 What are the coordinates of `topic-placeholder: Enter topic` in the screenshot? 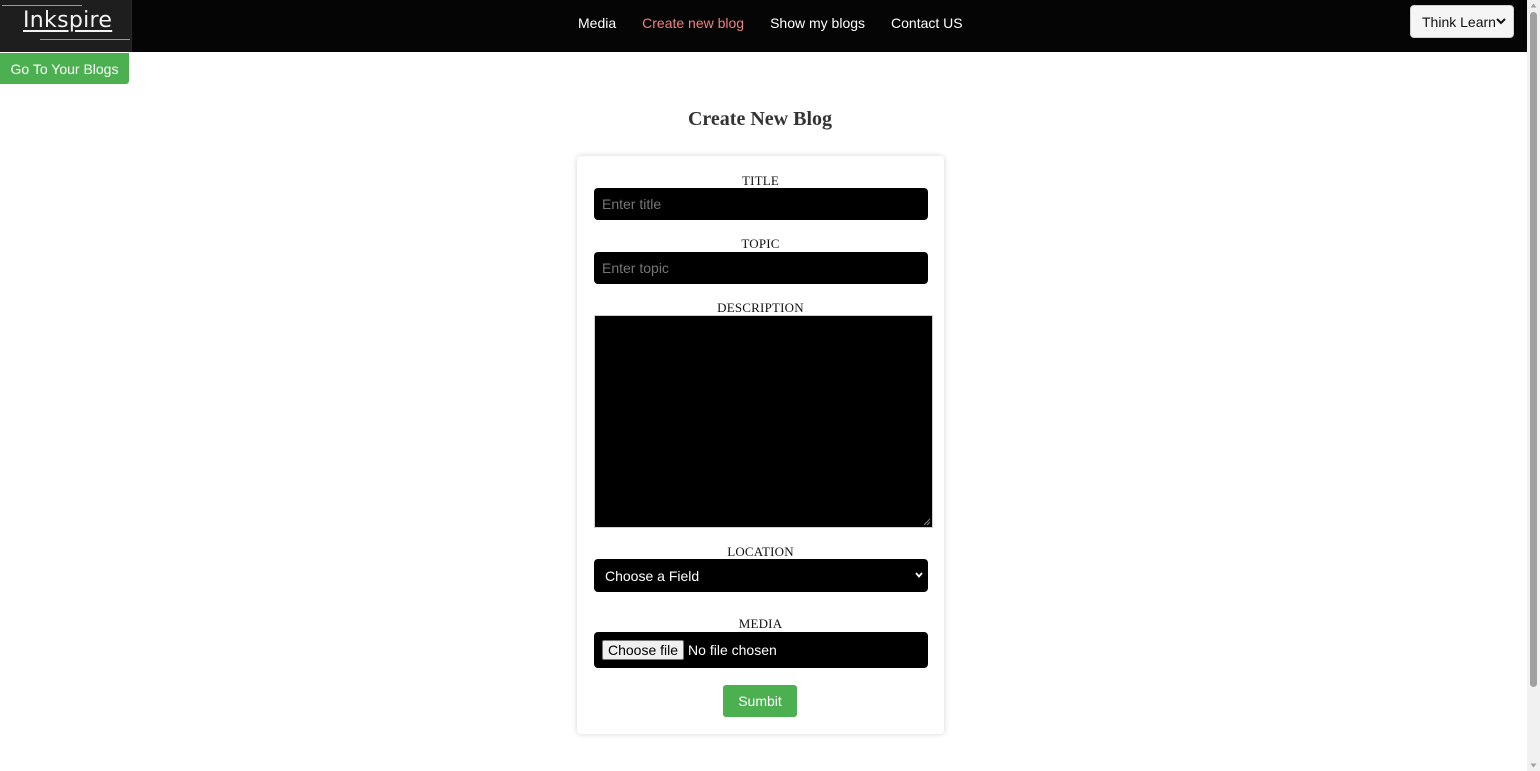 It's located at (635, 268).